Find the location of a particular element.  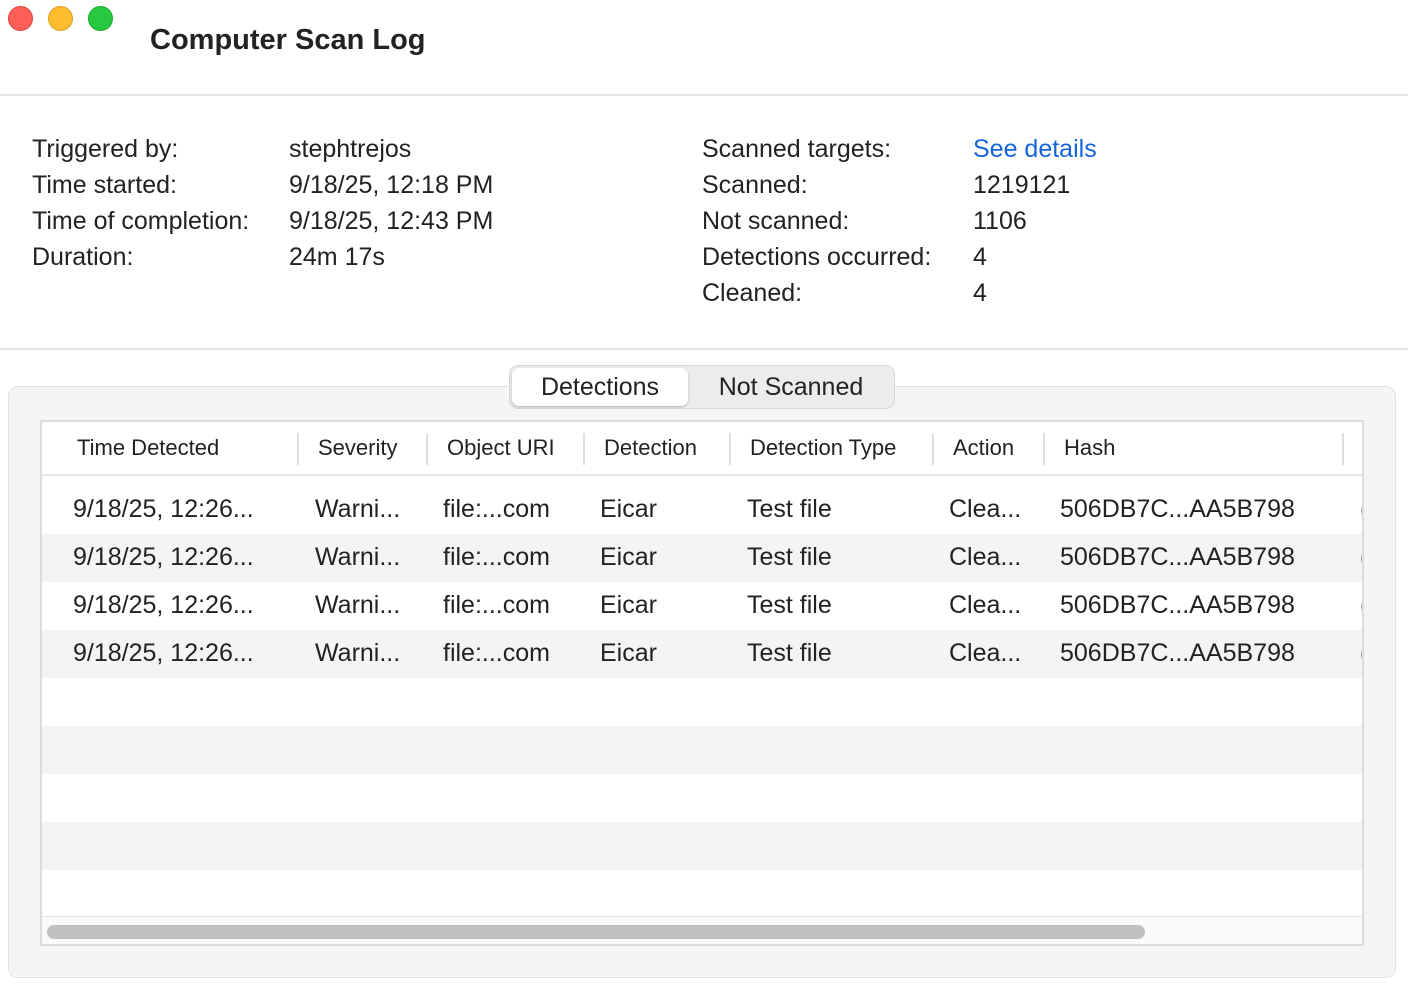

not-scanned-label: Not scanned: is located at coordinates (776, 221).